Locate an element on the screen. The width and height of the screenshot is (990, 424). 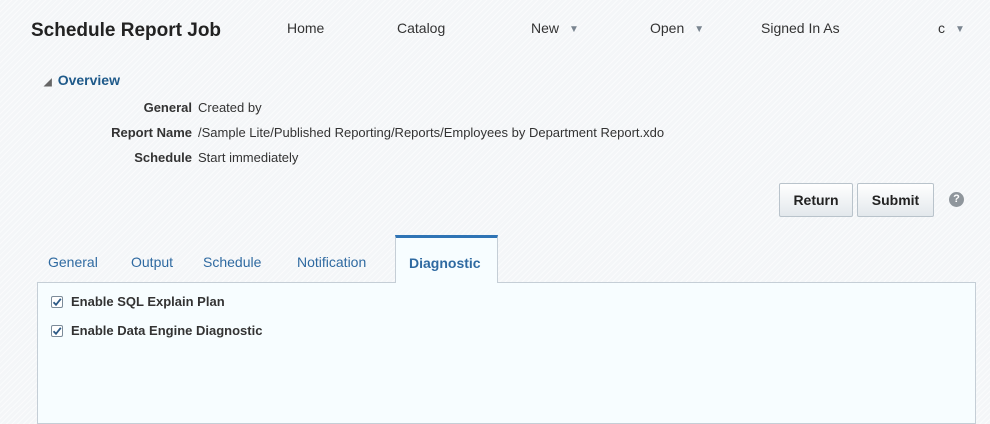
overview-report-name-label: Report Name is located at coordinates (151, 132).